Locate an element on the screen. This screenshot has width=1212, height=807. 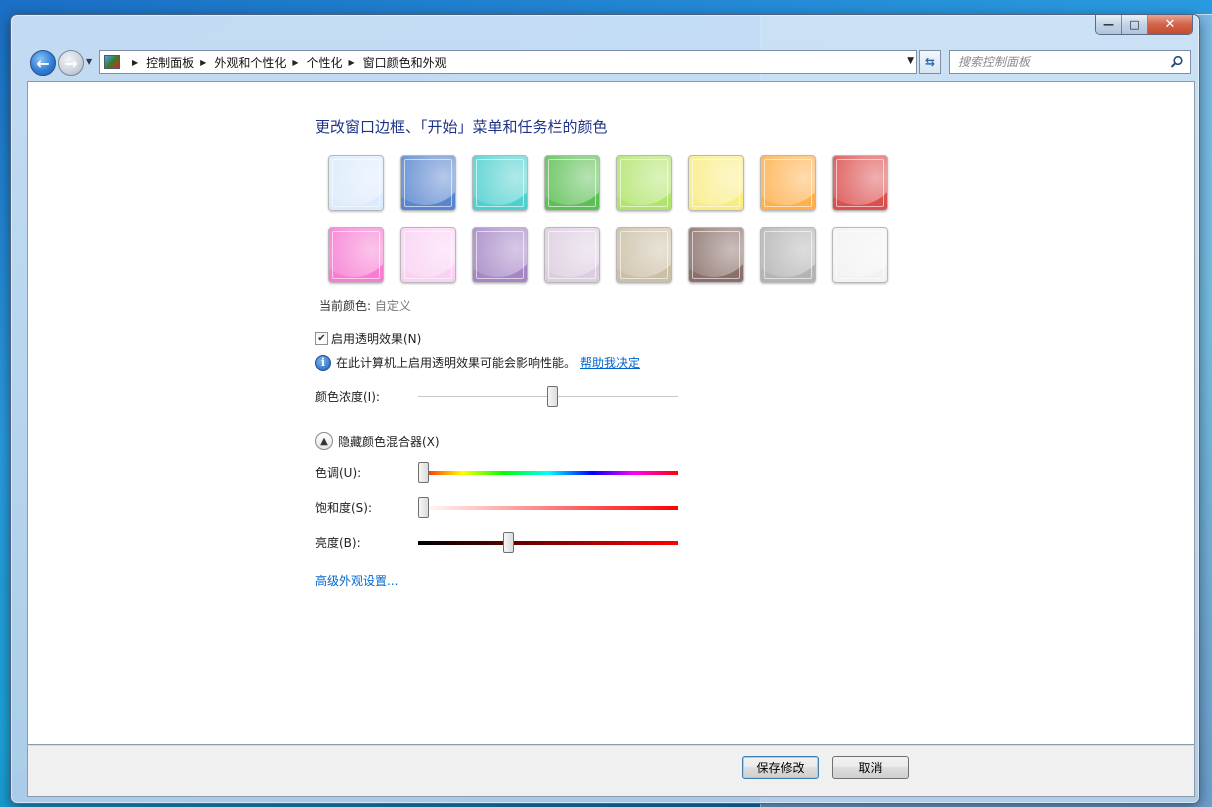
info-row: i 在此计算机上启用透明效果可能会影响性能。 帮助我决定 is located at coordinates (477, 362).